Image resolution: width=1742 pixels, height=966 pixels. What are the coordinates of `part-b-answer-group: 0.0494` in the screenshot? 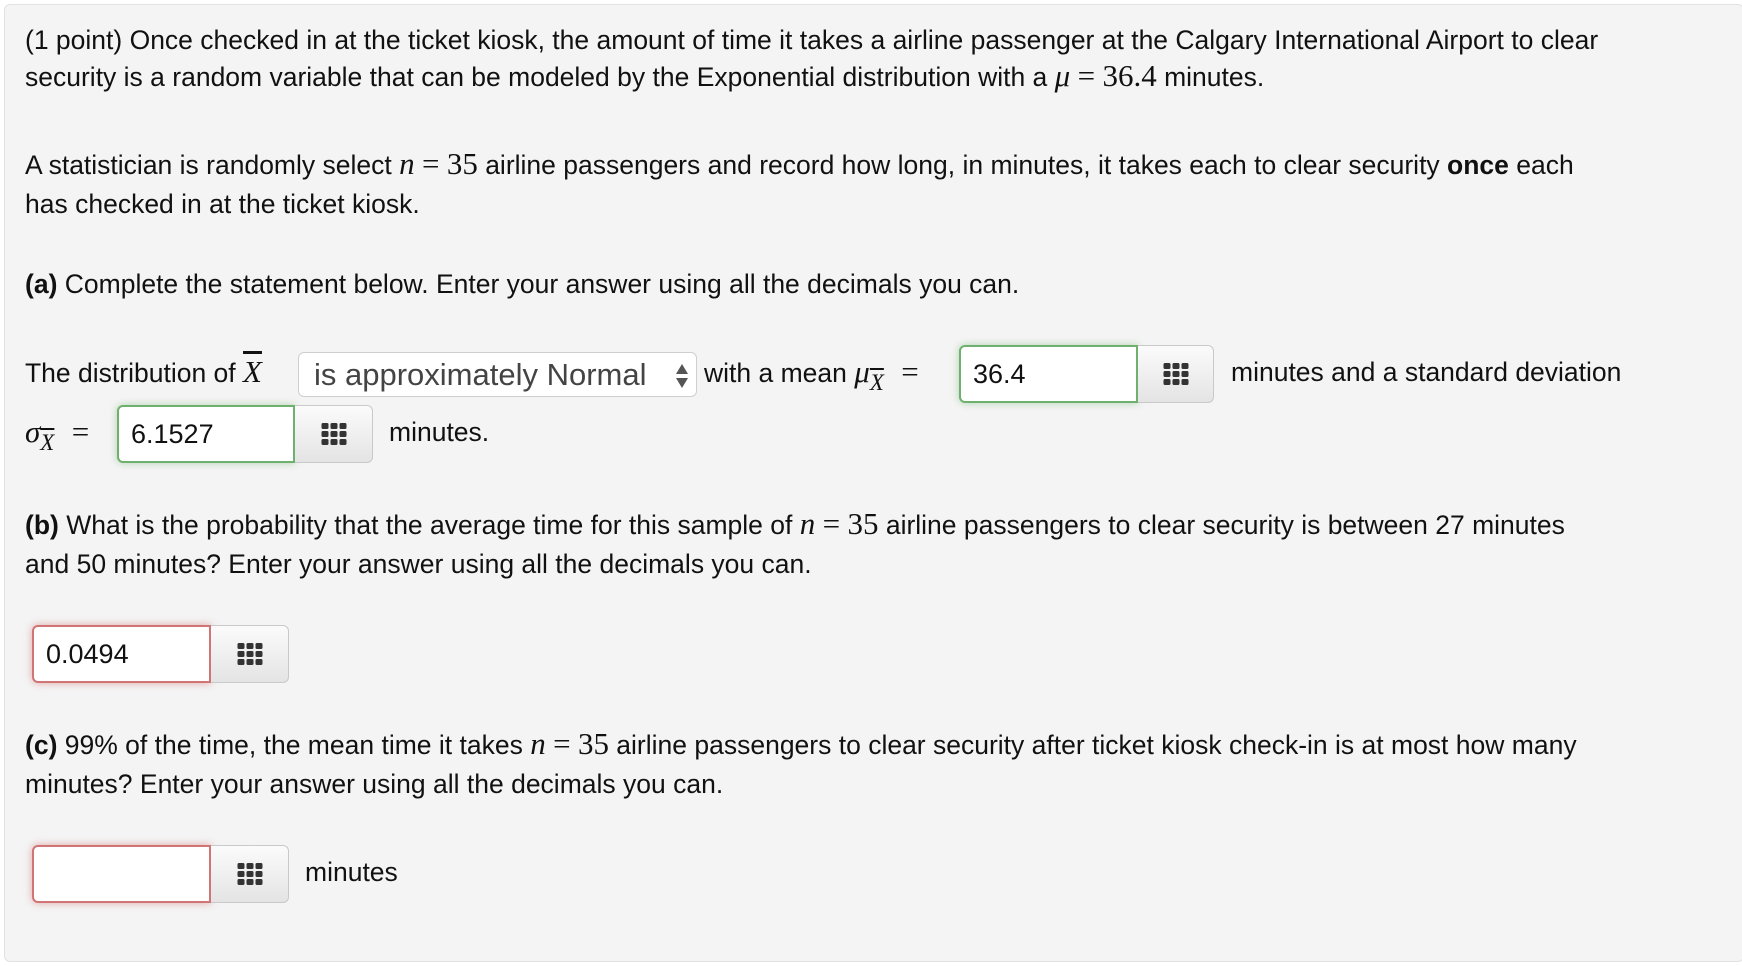 It's located at (160, 654).